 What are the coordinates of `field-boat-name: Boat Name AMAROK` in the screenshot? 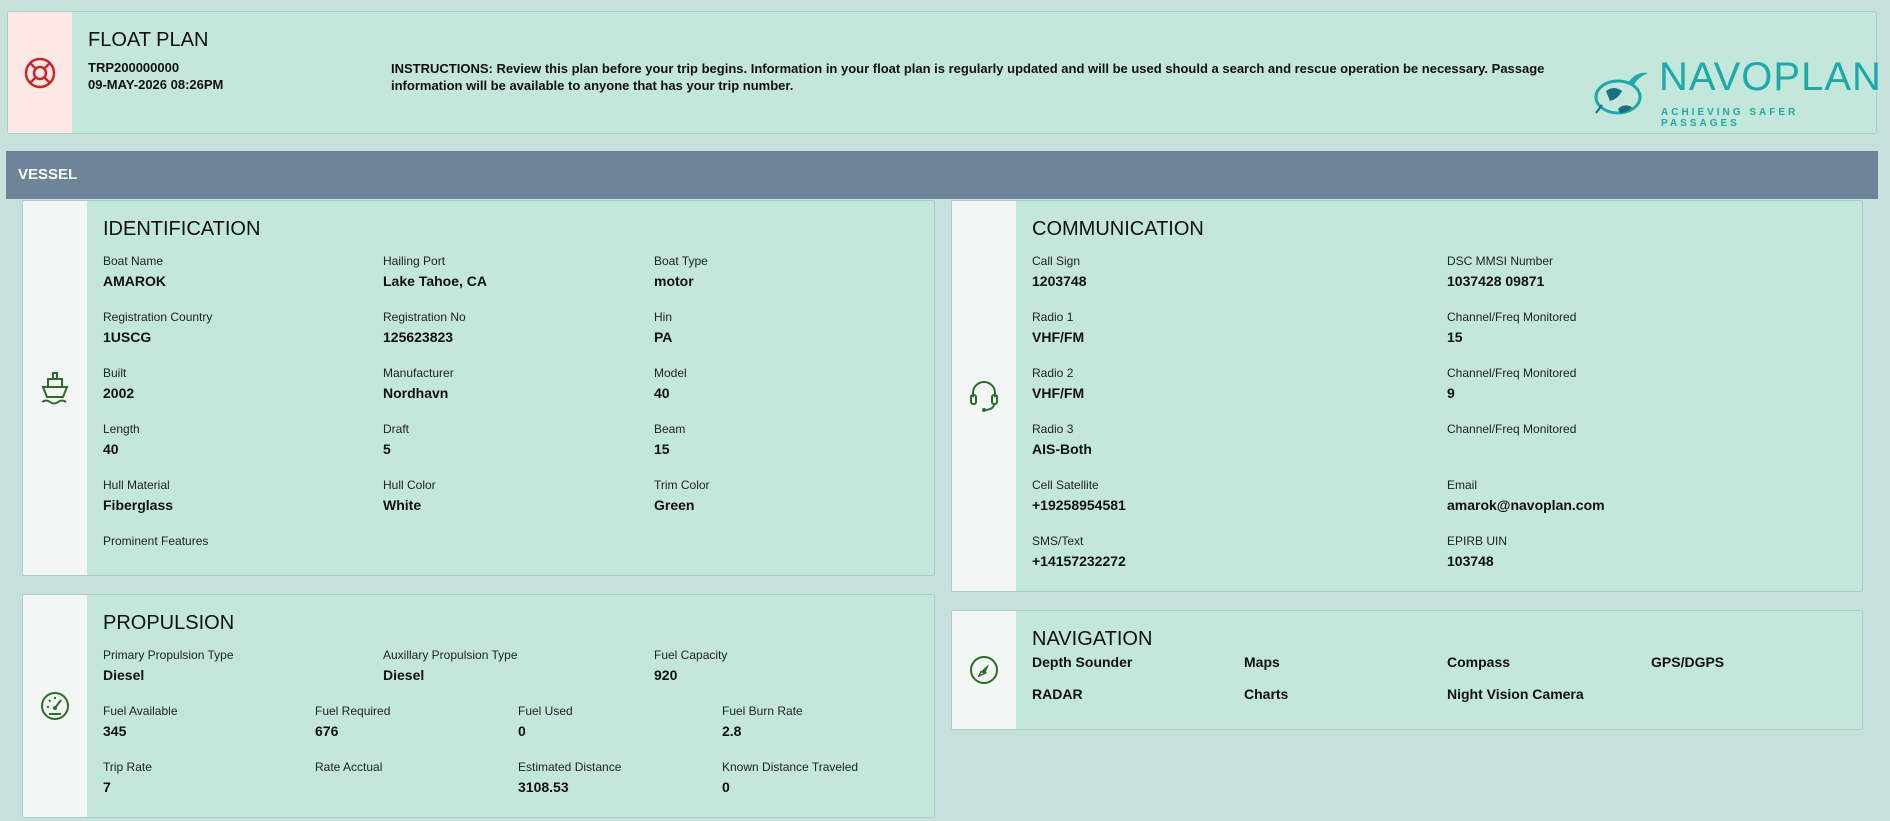 It's located at (134, 271).